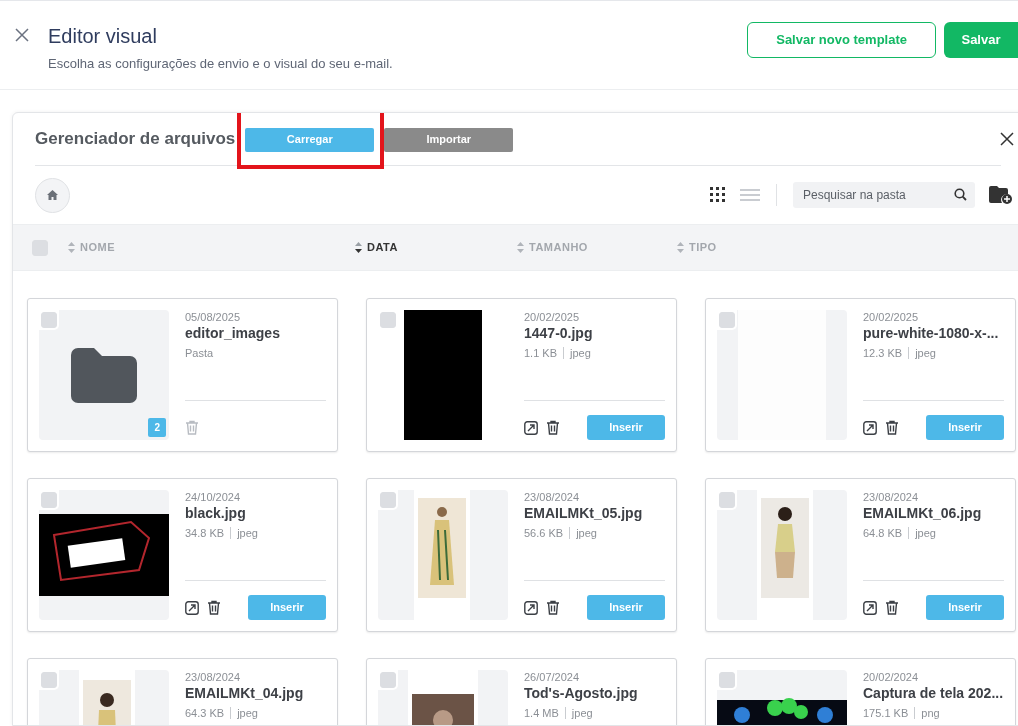  What do you see at coordinates (135, 139) in the screenshot?
I see `panel-title: Gerenciador de arquivos` at bounding box center [135, 139].